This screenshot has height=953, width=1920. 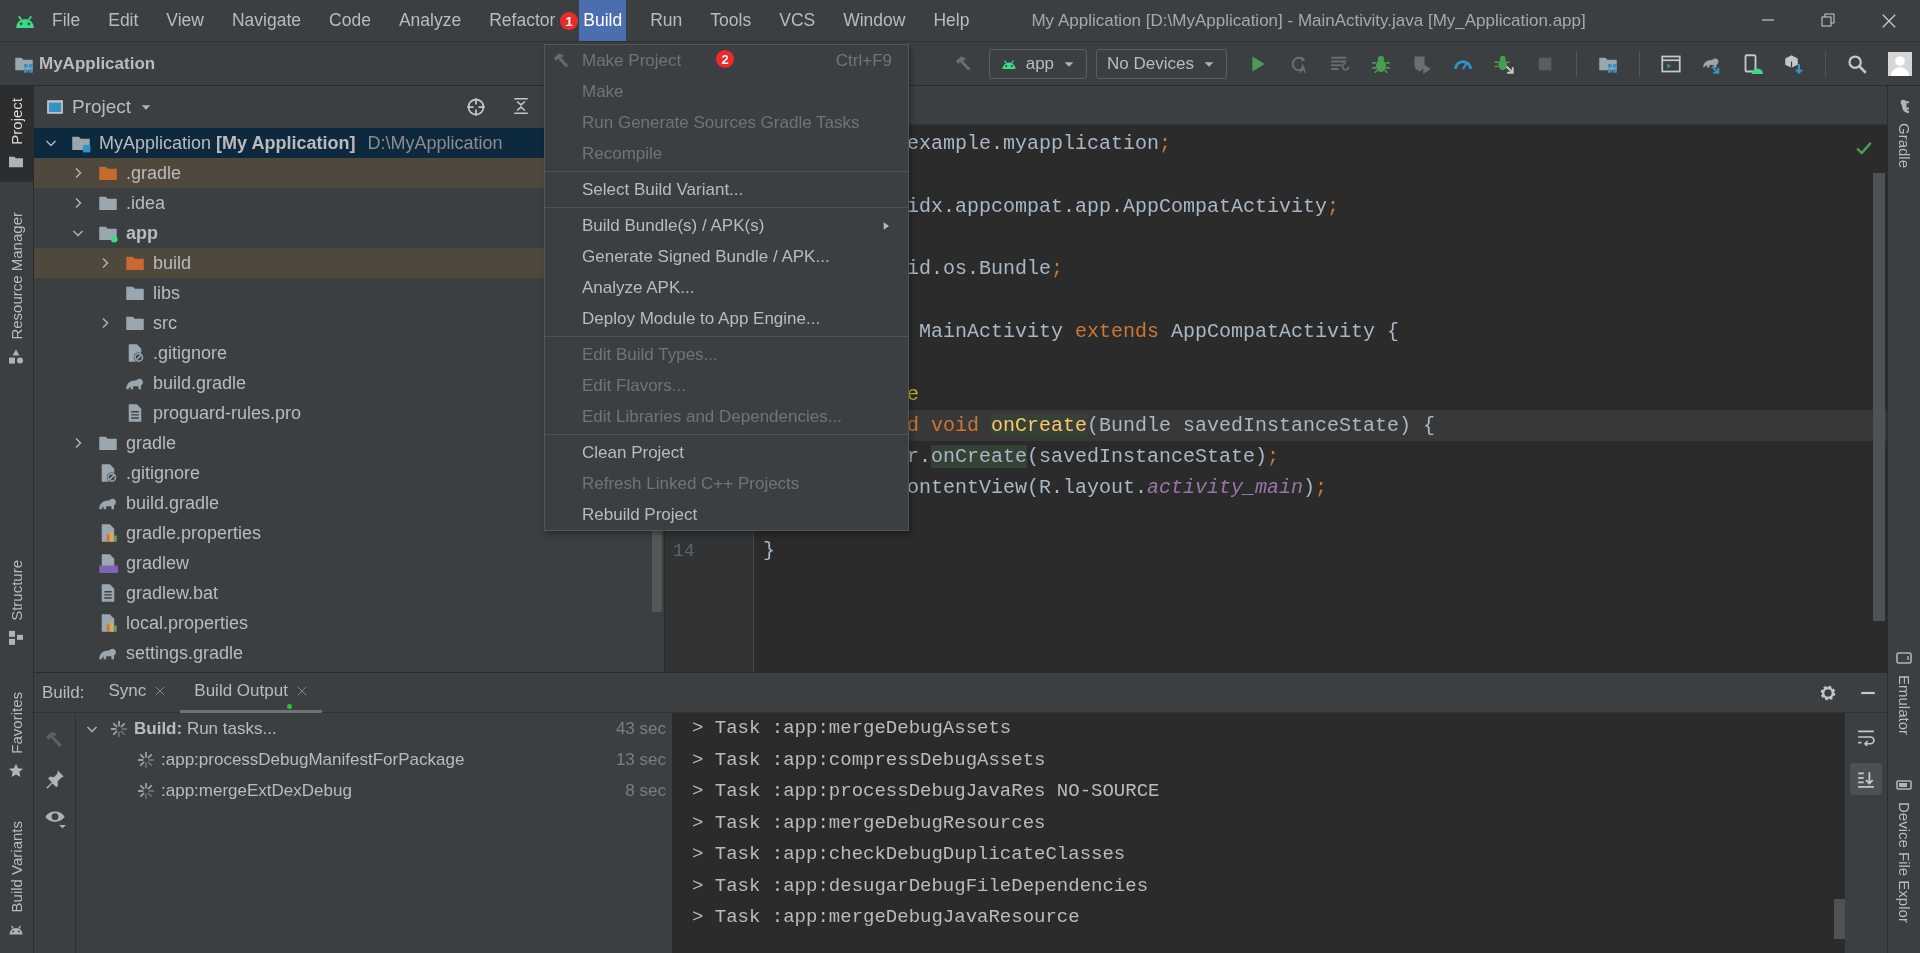 I want to click on console-line: > Task :app:mergeDebugResources, so click(x=869, y=823).